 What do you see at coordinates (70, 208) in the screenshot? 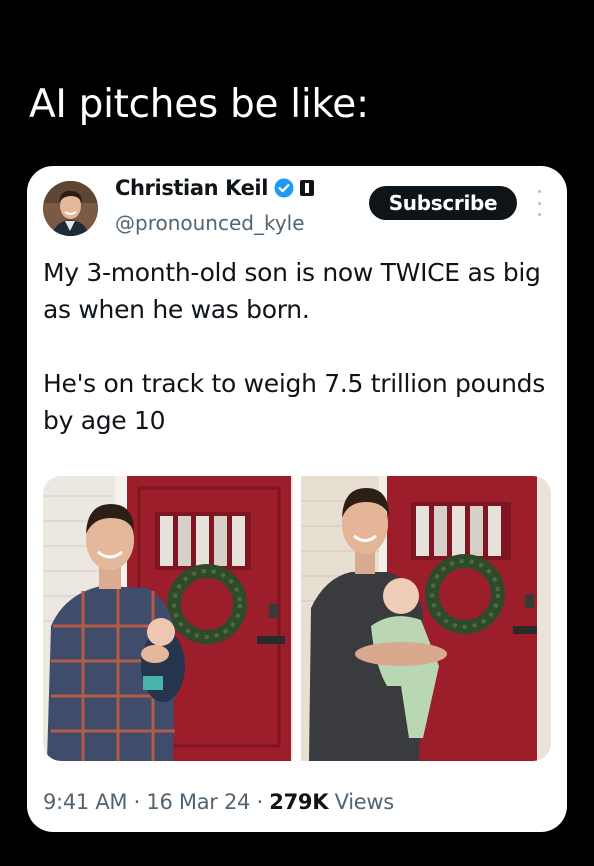
I see `avatar` at bounding box center [70, 208].